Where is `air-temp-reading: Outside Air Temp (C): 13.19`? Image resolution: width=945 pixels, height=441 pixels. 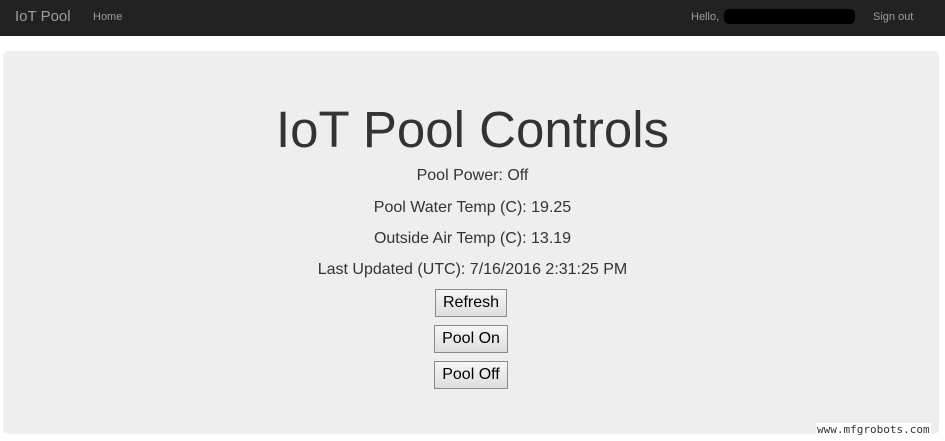
air-temp-reading: Outside Air Temp (C): 13.19 is located at coordinates (472, 238).